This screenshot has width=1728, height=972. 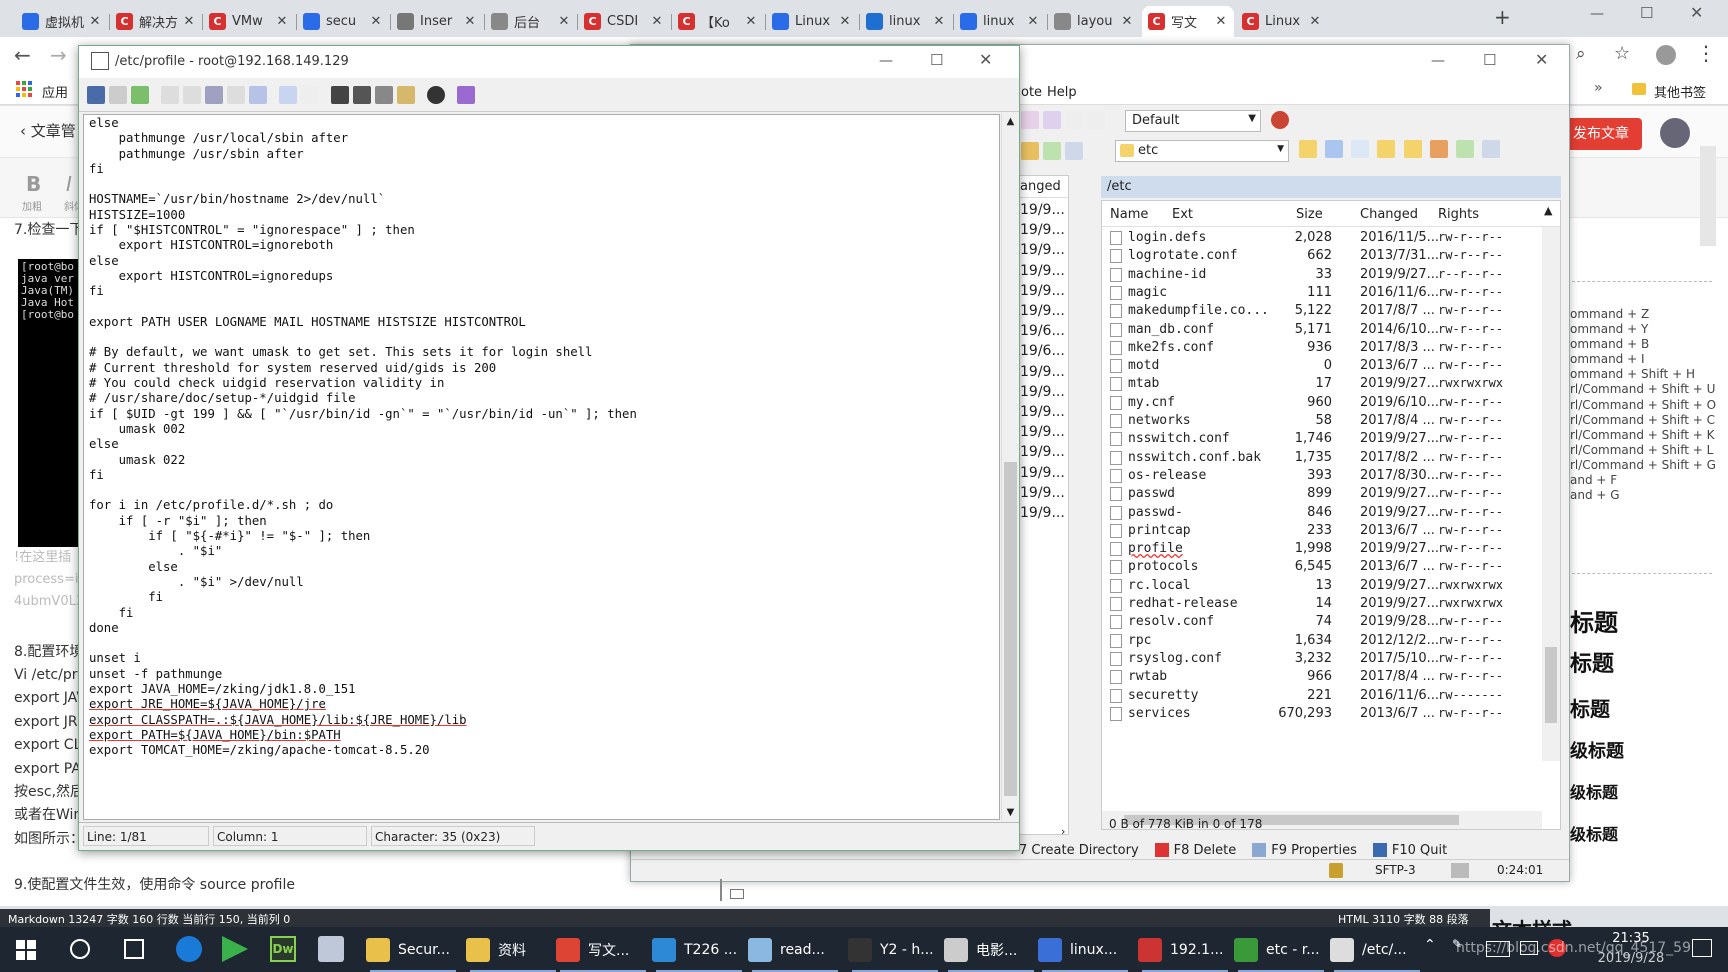 What do you see at coordinates (236, 94) in the screenshot?
I see `delete-icon` at bounding box center [236, 94].